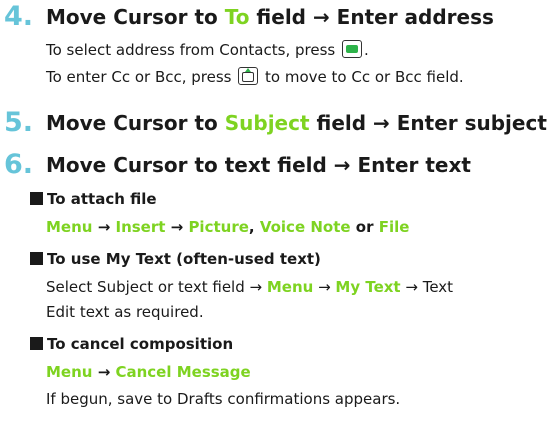  I want to click on step-4-number: 4., so click(19, 16).